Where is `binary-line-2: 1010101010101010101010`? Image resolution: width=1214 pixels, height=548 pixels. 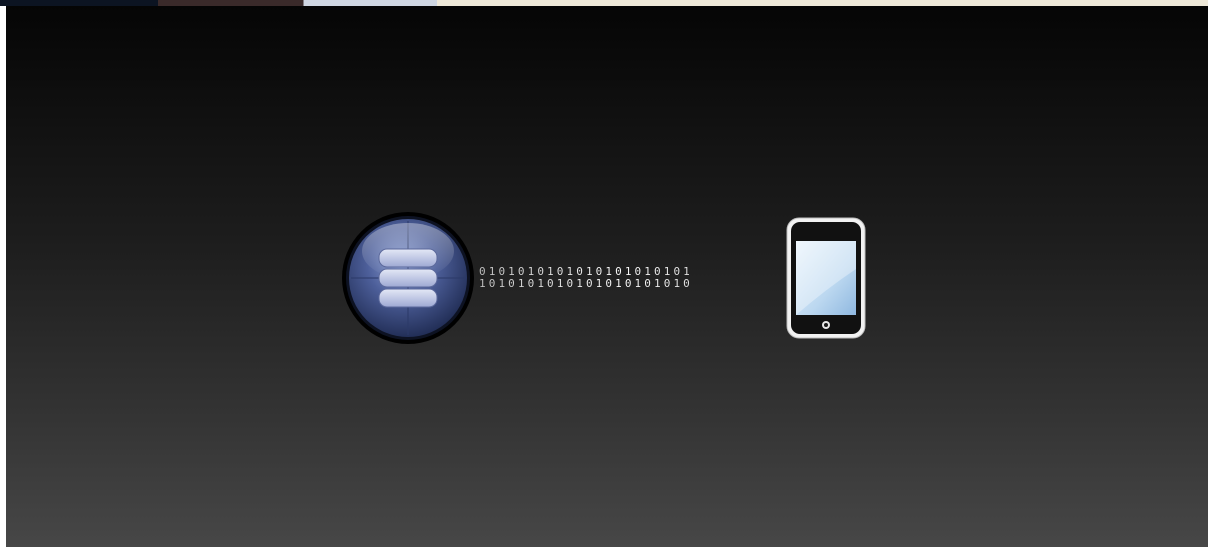 binary-line-2: 1010101010101010101010 is located at coordinates (586, 283).